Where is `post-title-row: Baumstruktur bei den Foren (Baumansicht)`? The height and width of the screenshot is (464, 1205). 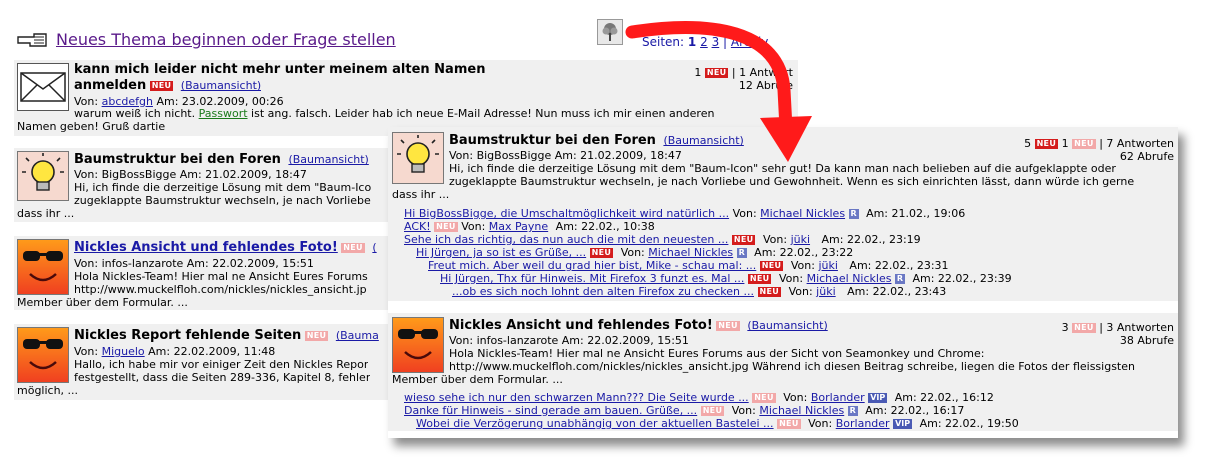 post-title-row: Baumstruktur bei den Foren (Baumansicht) is located at coordinates (221, 159).